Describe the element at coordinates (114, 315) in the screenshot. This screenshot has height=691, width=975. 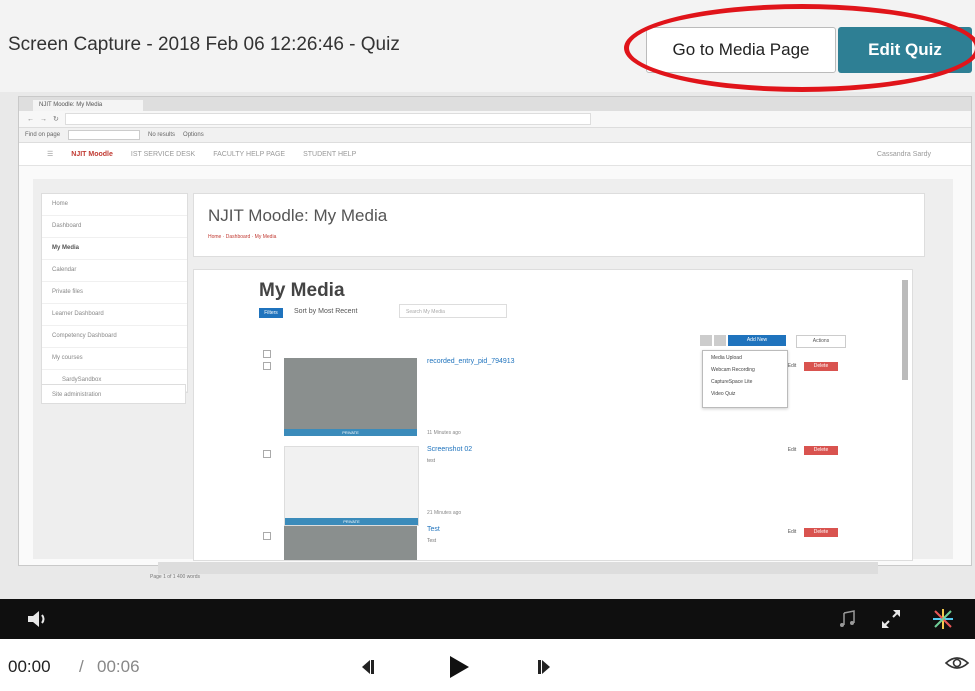
I see `sidebar-item: Learner Dashboard` at that location.